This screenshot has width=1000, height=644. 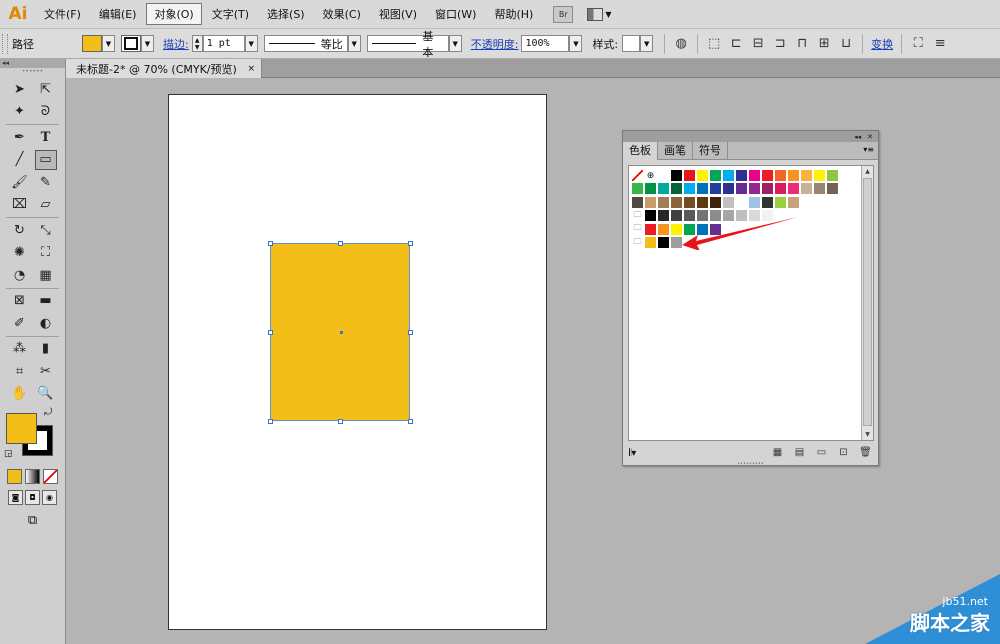 I want to click on menu-type: 文字(T), so click(x=230, y=14).